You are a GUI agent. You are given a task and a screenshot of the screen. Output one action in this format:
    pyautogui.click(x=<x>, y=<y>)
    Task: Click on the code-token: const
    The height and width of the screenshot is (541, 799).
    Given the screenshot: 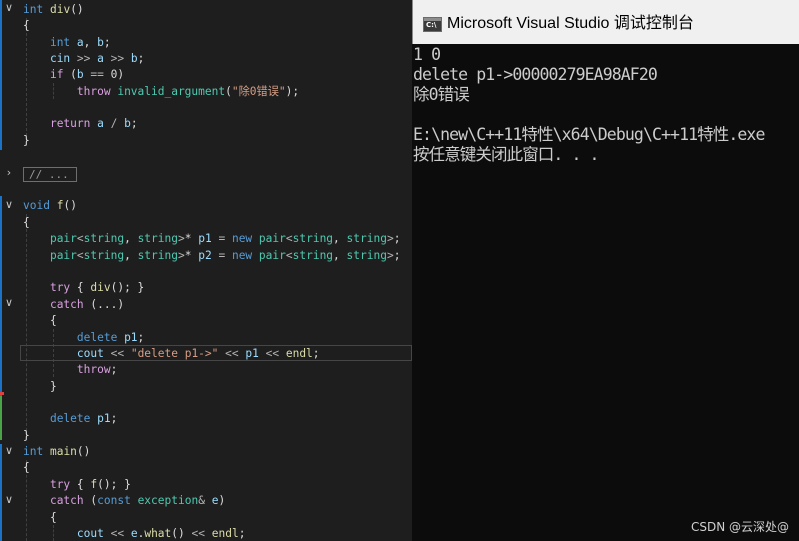 What is the action you would take?
    pyautogui.click(x=114, y=500)
    